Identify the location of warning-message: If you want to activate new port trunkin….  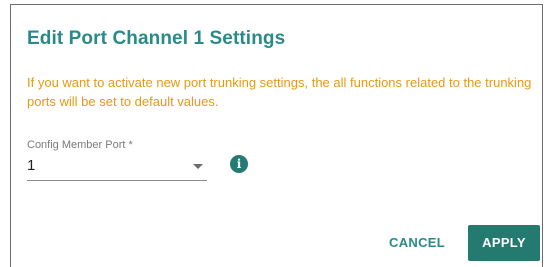
(279, 92).